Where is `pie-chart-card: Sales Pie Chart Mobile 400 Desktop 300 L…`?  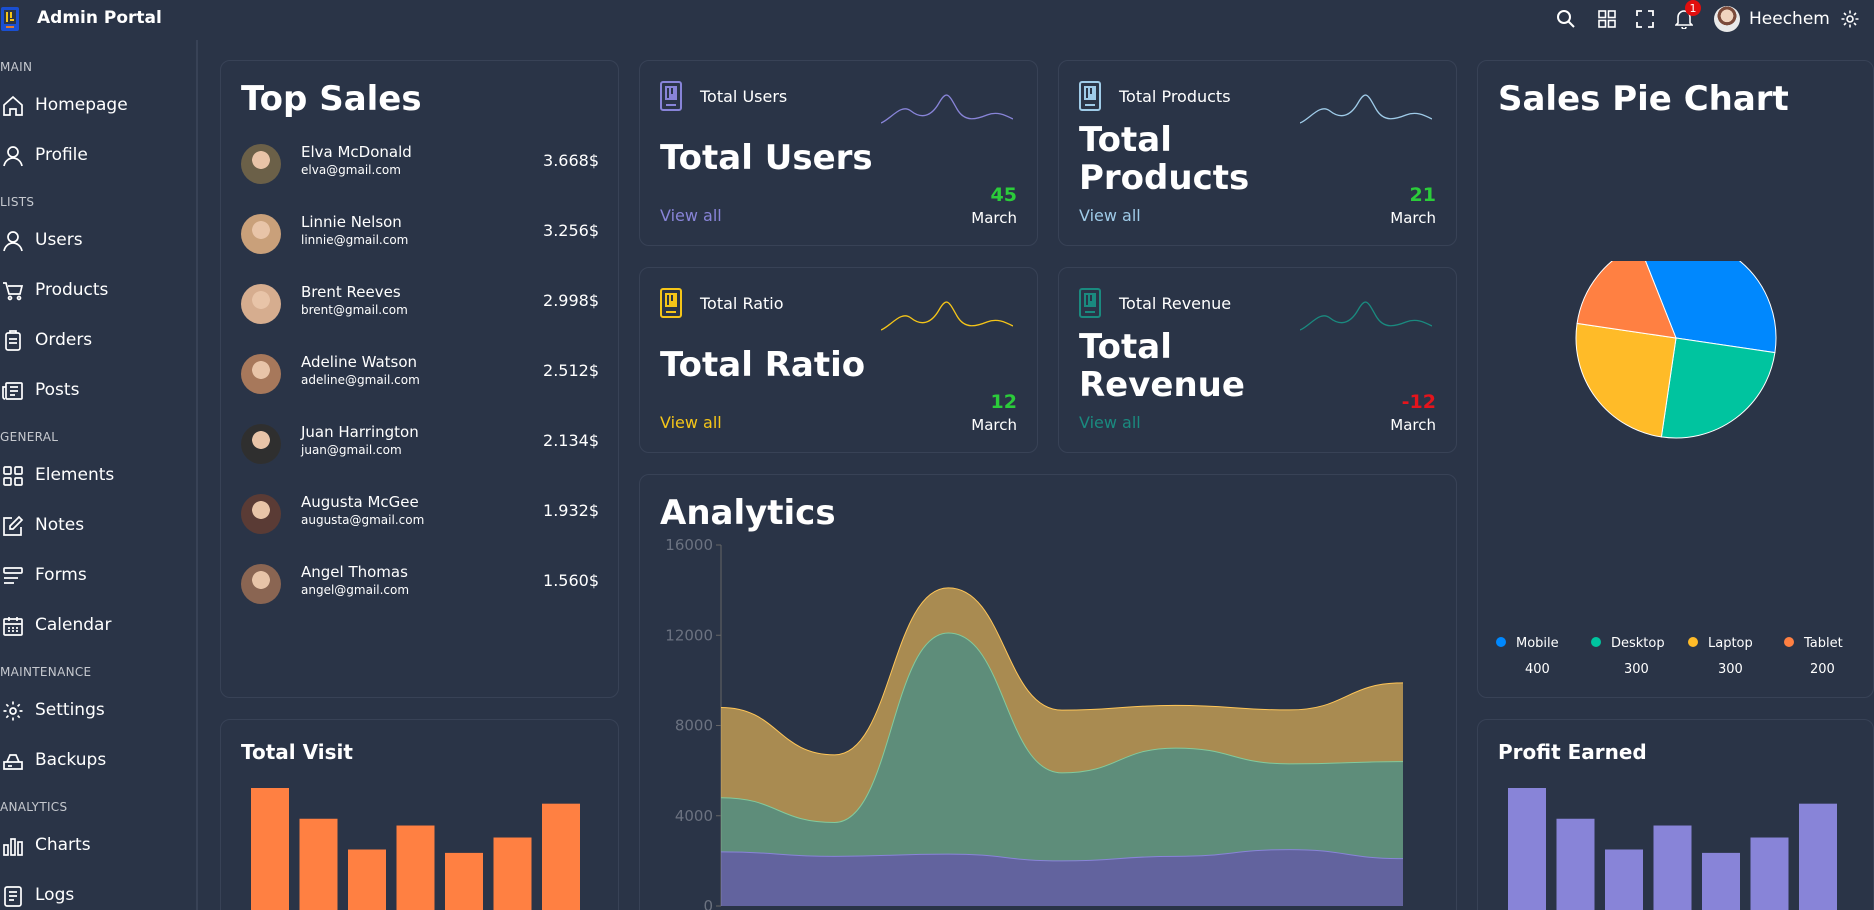 pie-chart-card: Sales Pie Chart Mobile 400 Desktop 300 L… is located at coordinates (1675, 379).